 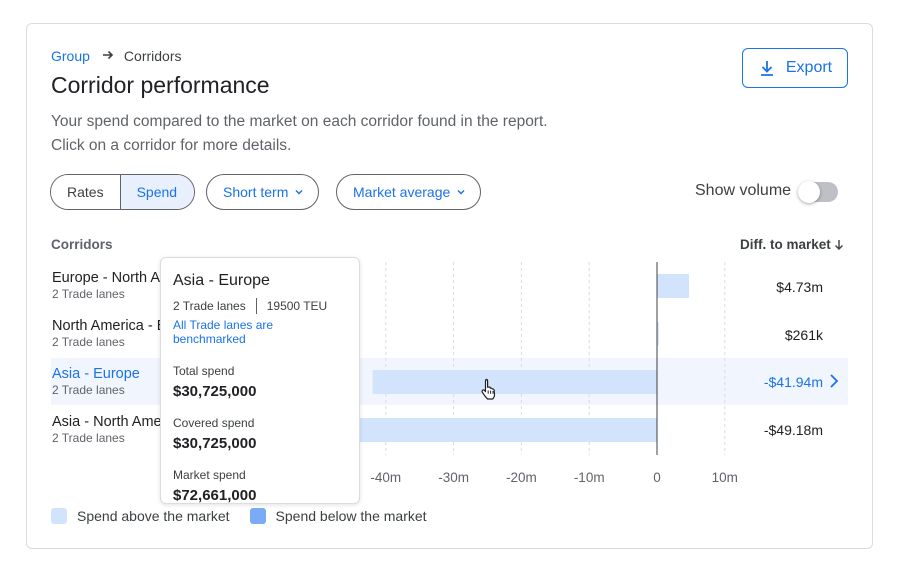 I want to click on breadcrumb-group-link: Group, so click(x=70, y=56).